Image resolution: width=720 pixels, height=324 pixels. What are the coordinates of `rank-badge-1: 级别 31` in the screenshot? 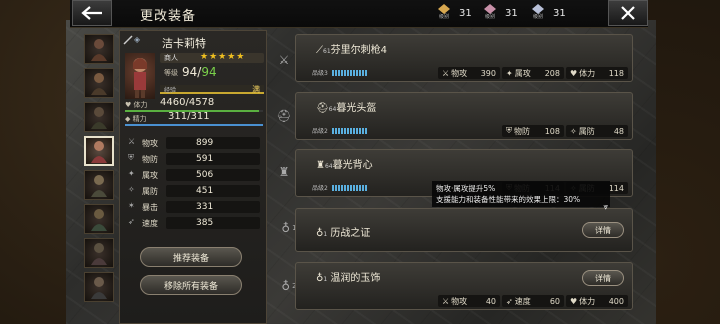 It's located at (454, 13).